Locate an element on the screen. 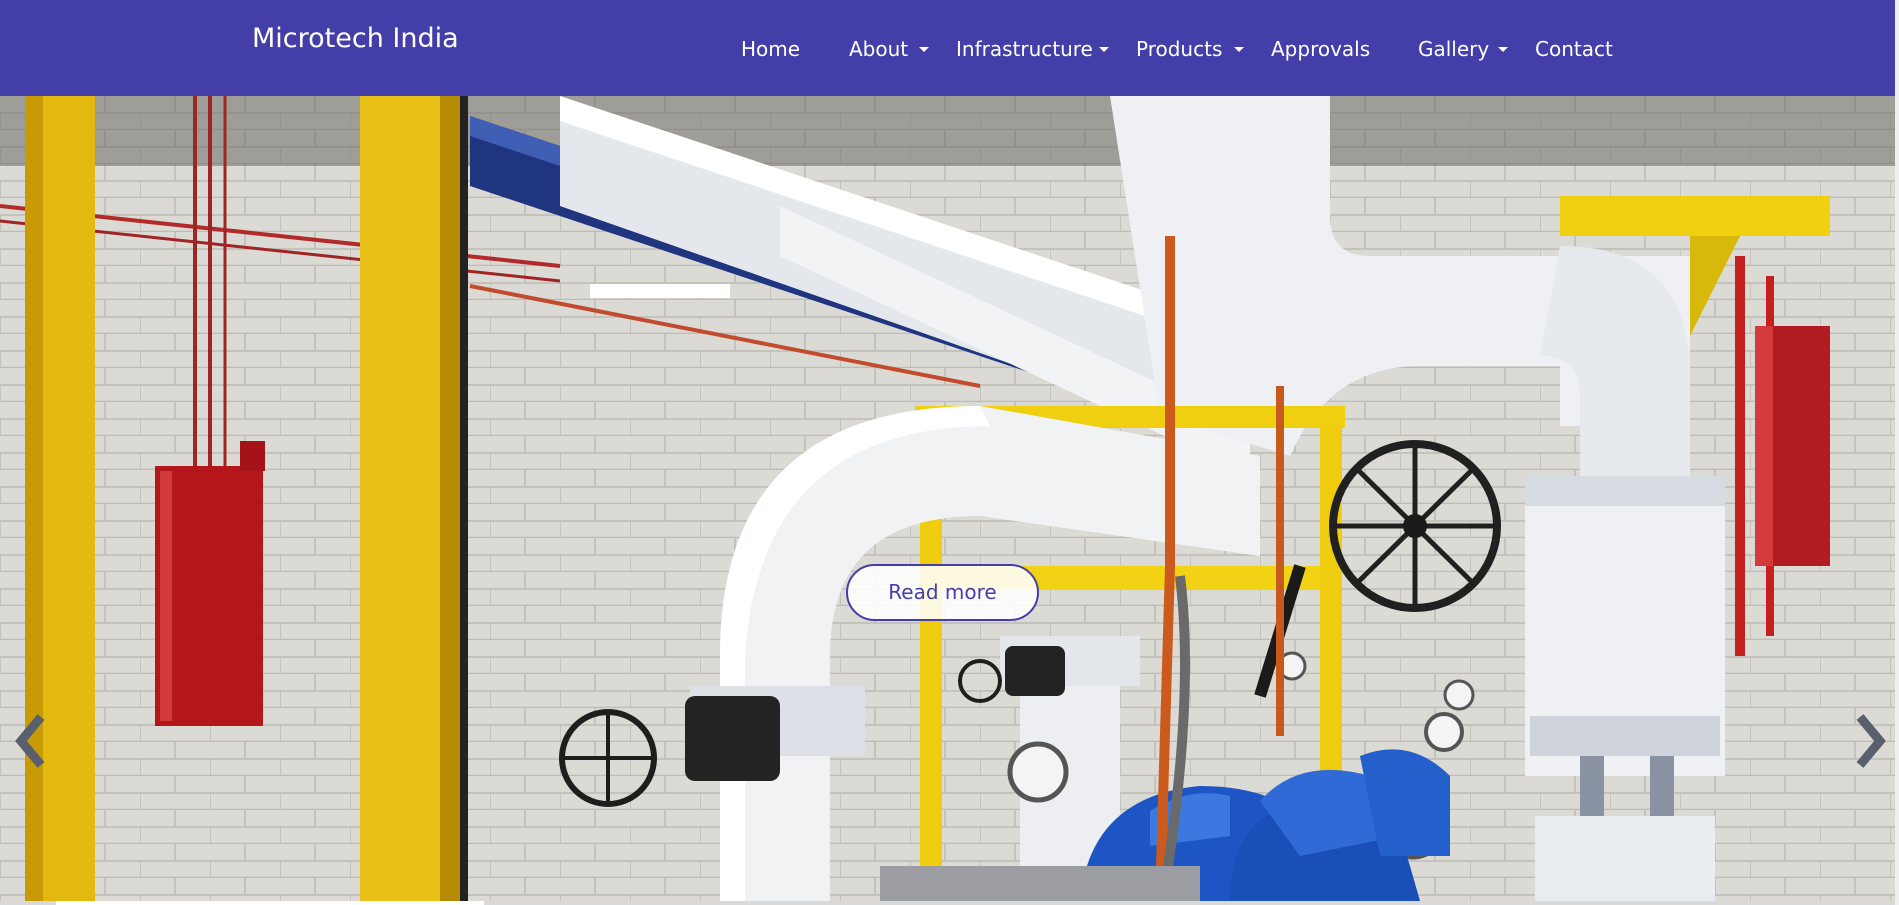  vertical-scrollbar is located at coordinates (1897, 452).